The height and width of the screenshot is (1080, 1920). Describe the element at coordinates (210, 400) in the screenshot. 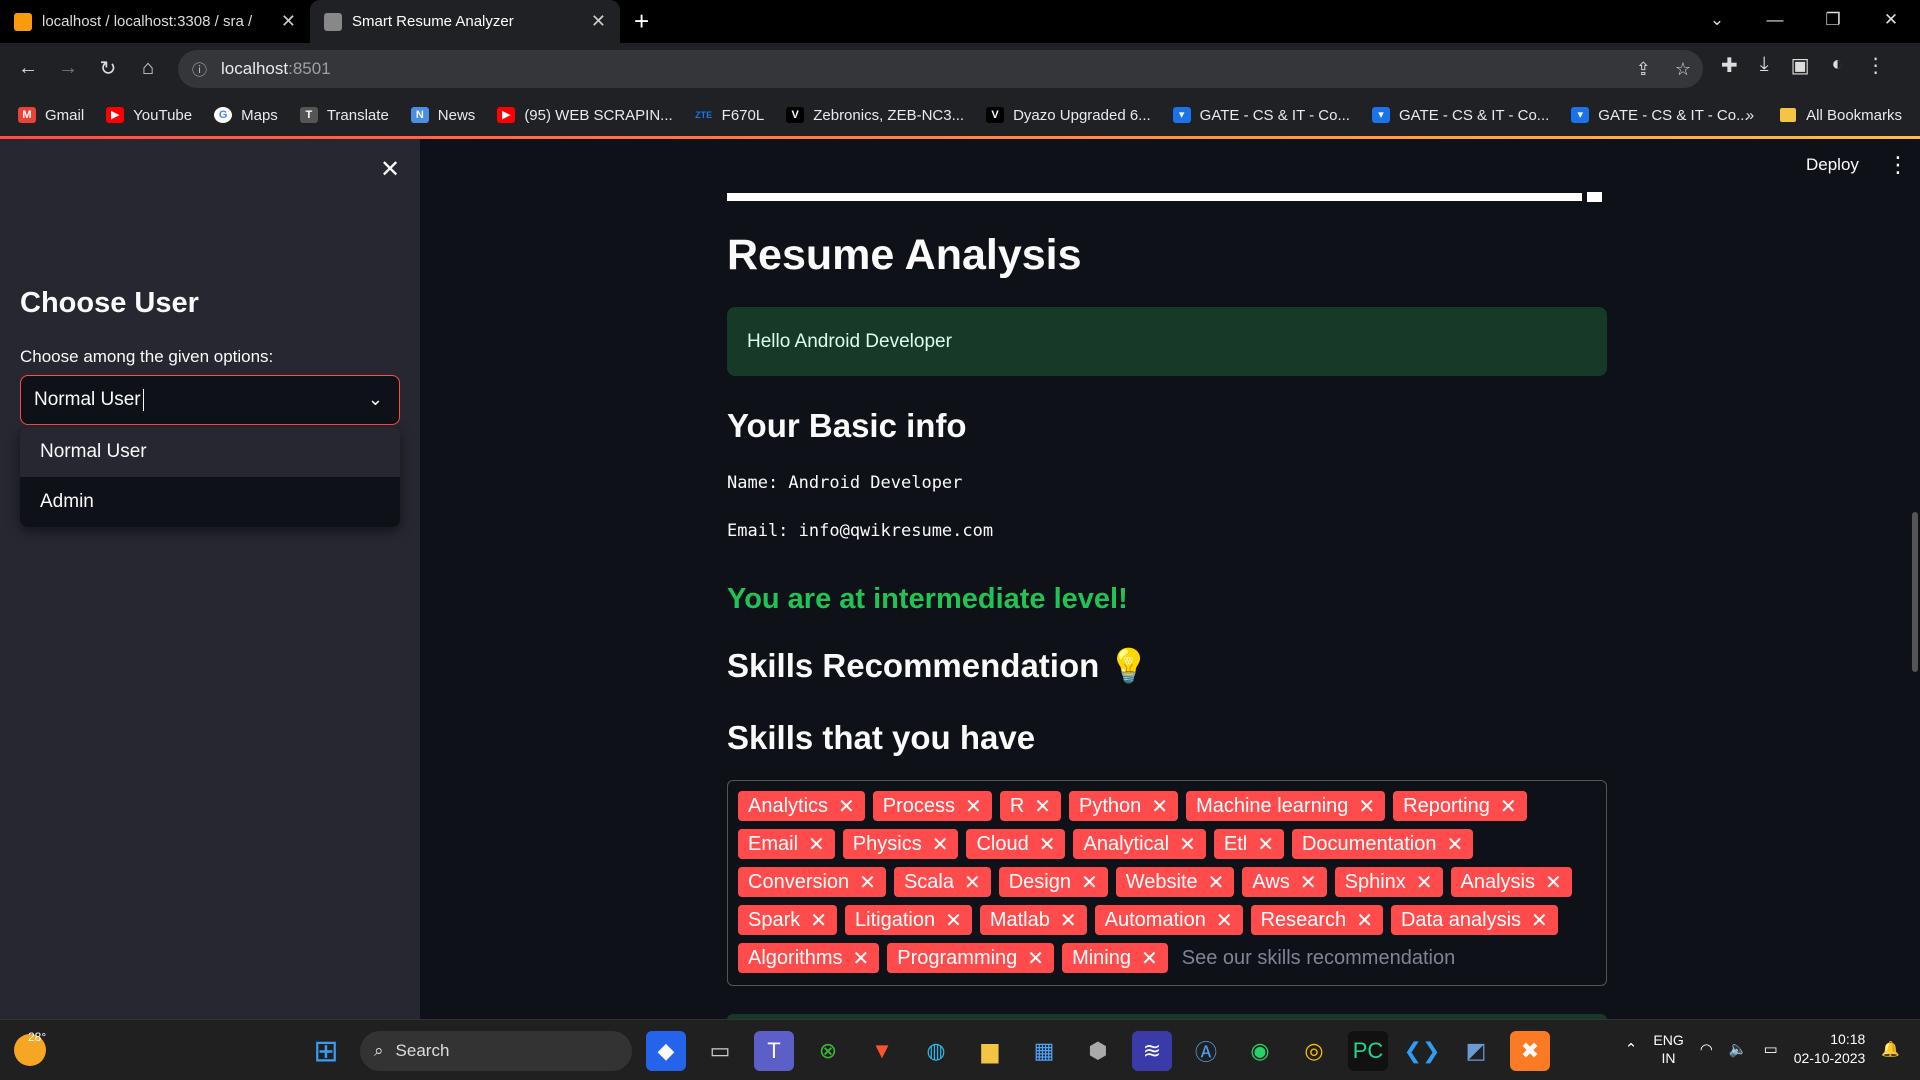

I see `user-type-select: Normal User ⌄` at that location.